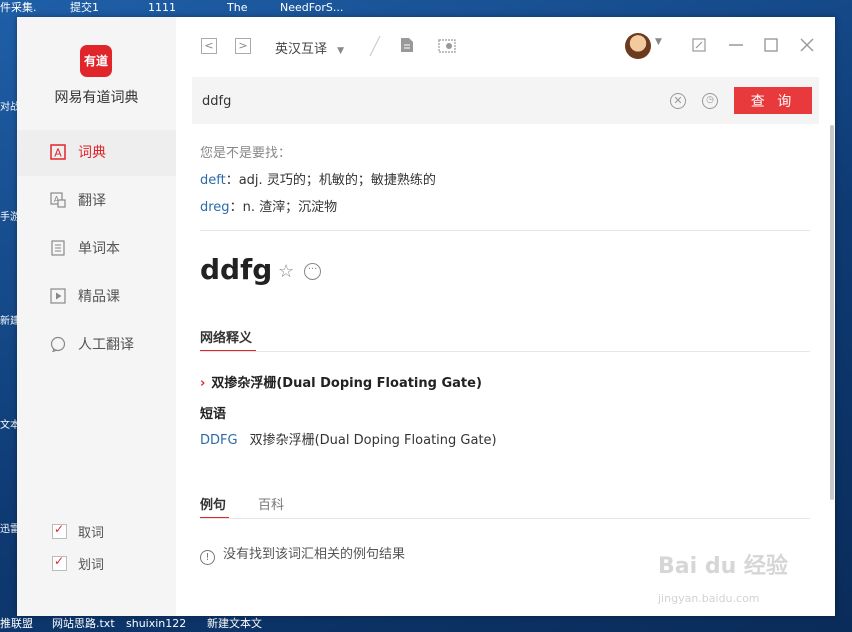 The width and height of the screenshot is (852, 632). Describe the element at coordinates (209, 46) in the screenshot. I see `back-button: <` at that location.